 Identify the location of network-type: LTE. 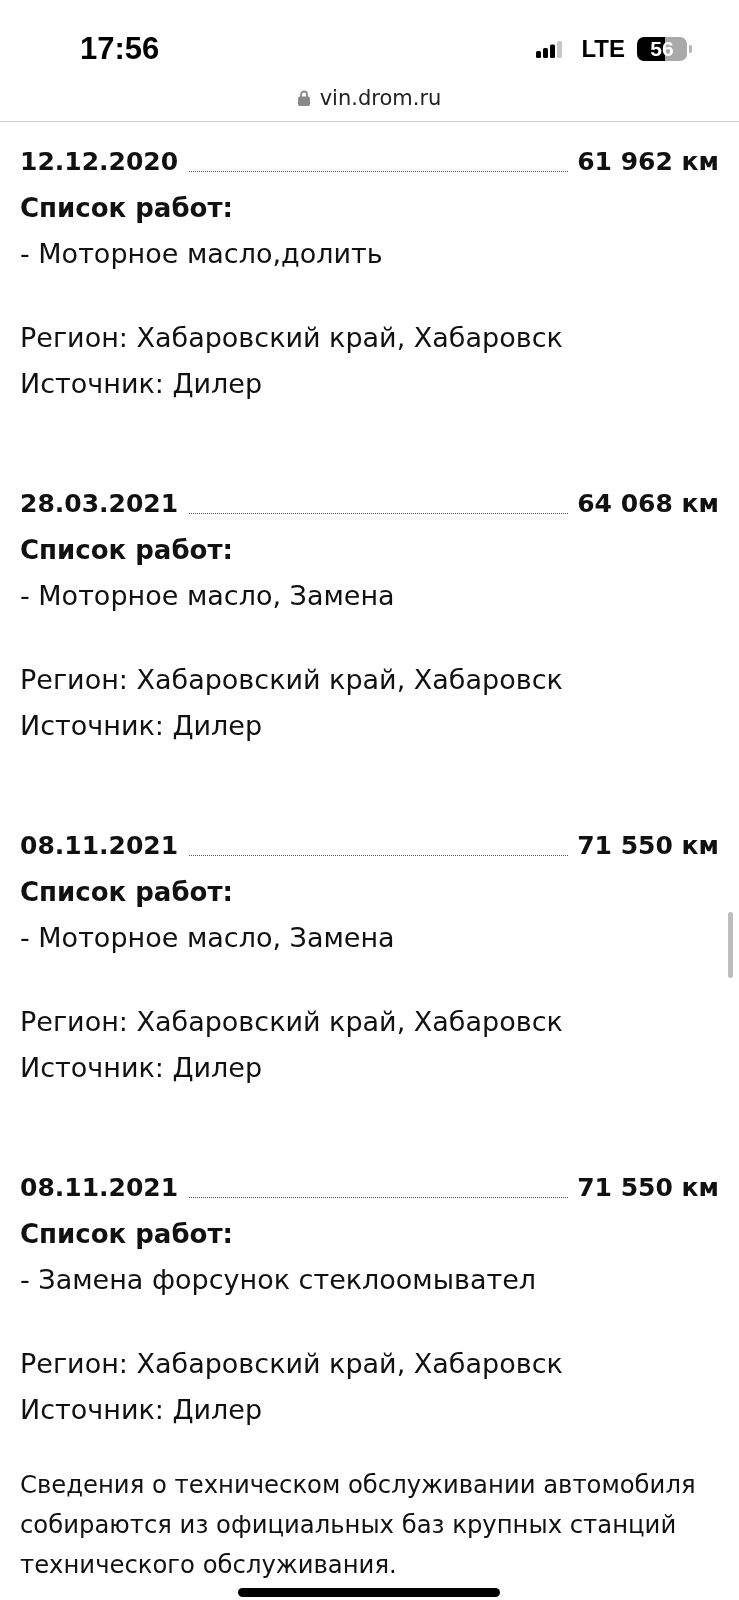
(603, 49).